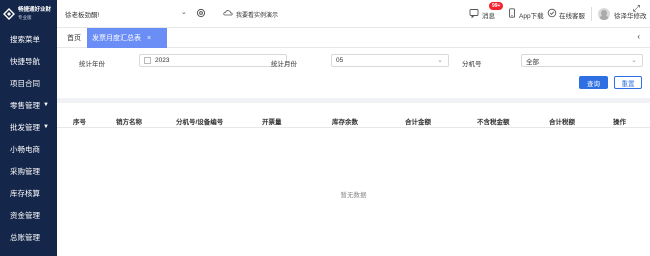 The image size is (650, 256). I want to click on sidebar-item-label: 快捷导航, so click(25, 61).